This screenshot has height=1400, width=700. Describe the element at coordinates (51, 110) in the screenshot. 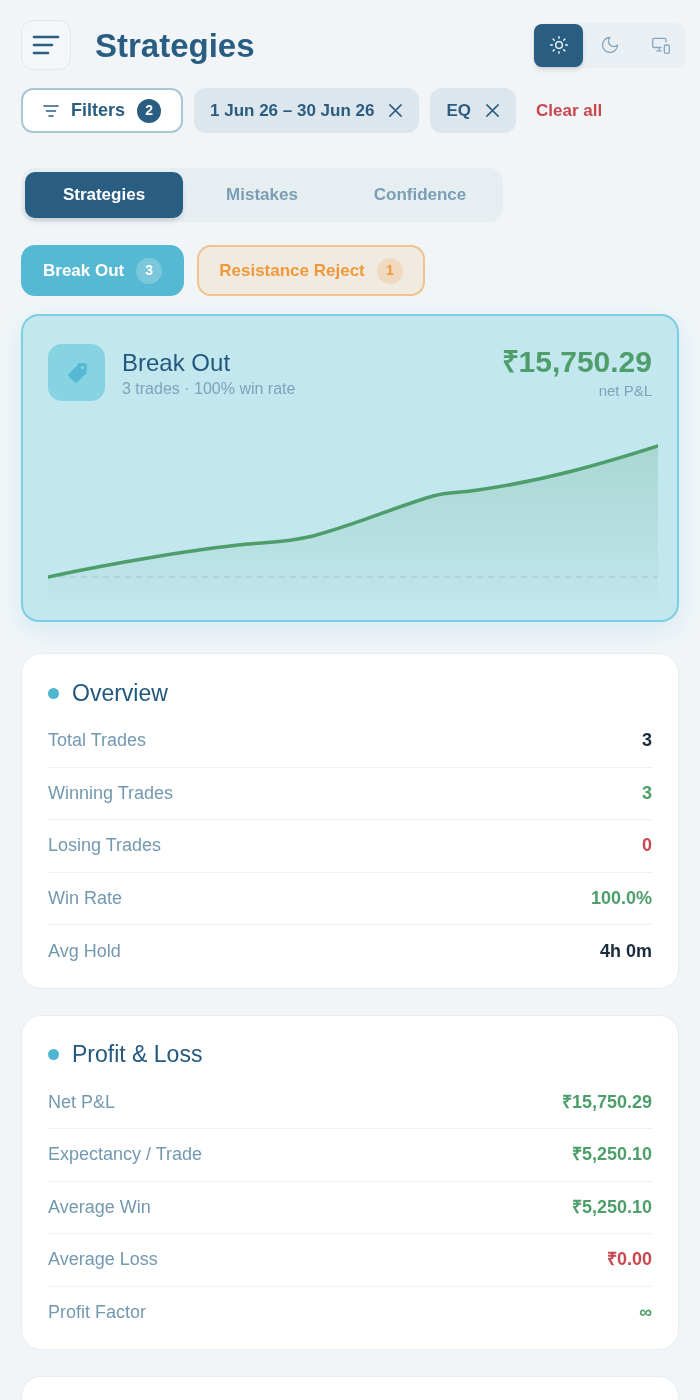

I see `filter-icon` at that location.